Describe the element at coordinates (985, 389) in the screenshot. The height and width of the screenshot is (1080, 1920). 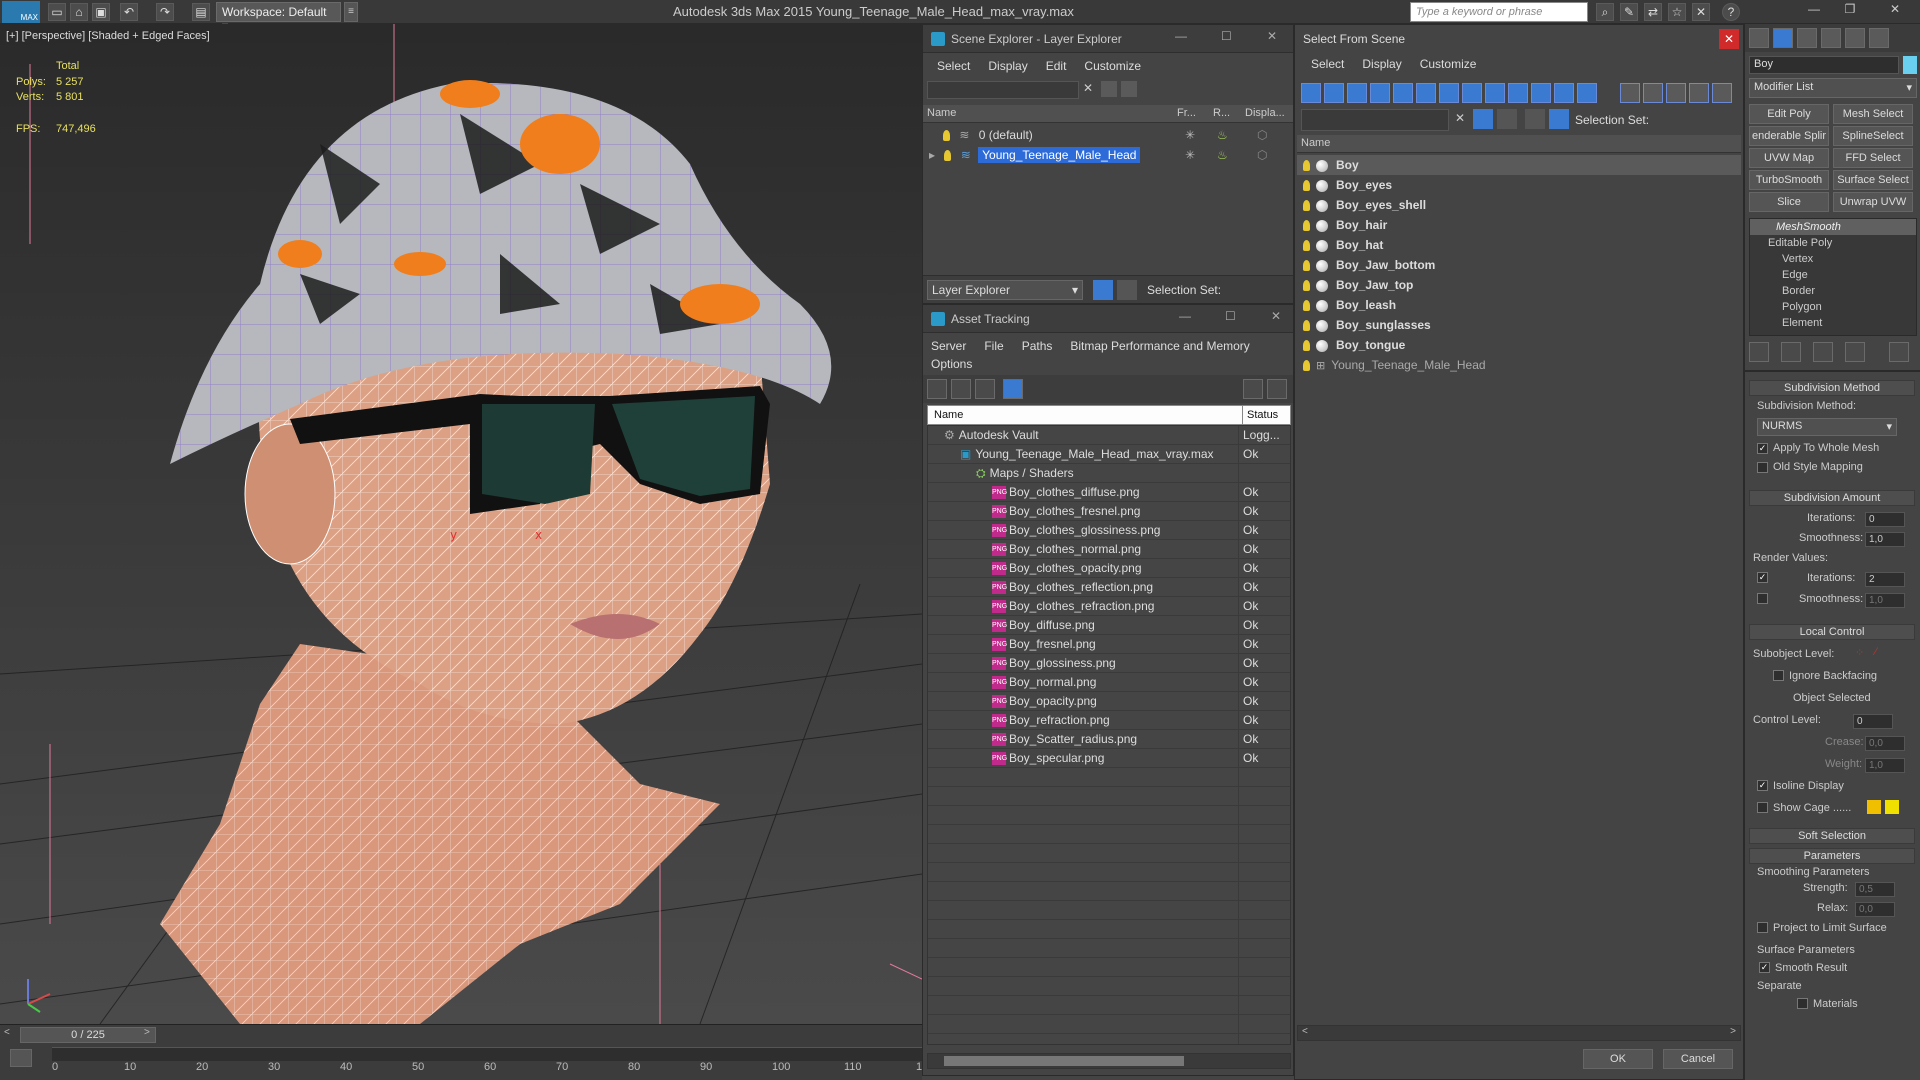
I see `tree-view-icon` at that location.